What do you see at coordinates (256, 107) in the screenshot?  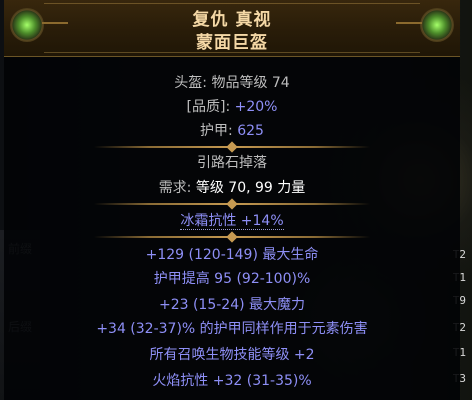 I see `quality-value: +20%` at bounding box center [256, 107].